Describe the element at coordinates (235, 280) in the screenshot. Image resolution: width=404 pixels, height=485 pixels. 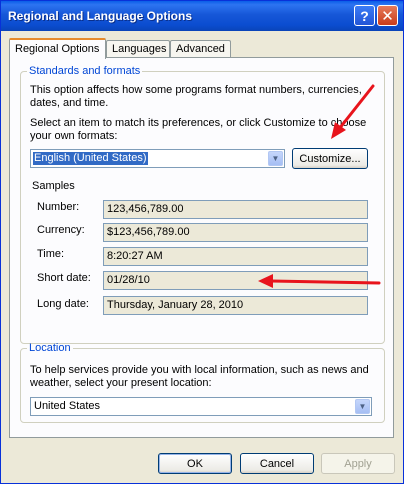
I see `sample-short-date-value: 01/28/10` at that location.